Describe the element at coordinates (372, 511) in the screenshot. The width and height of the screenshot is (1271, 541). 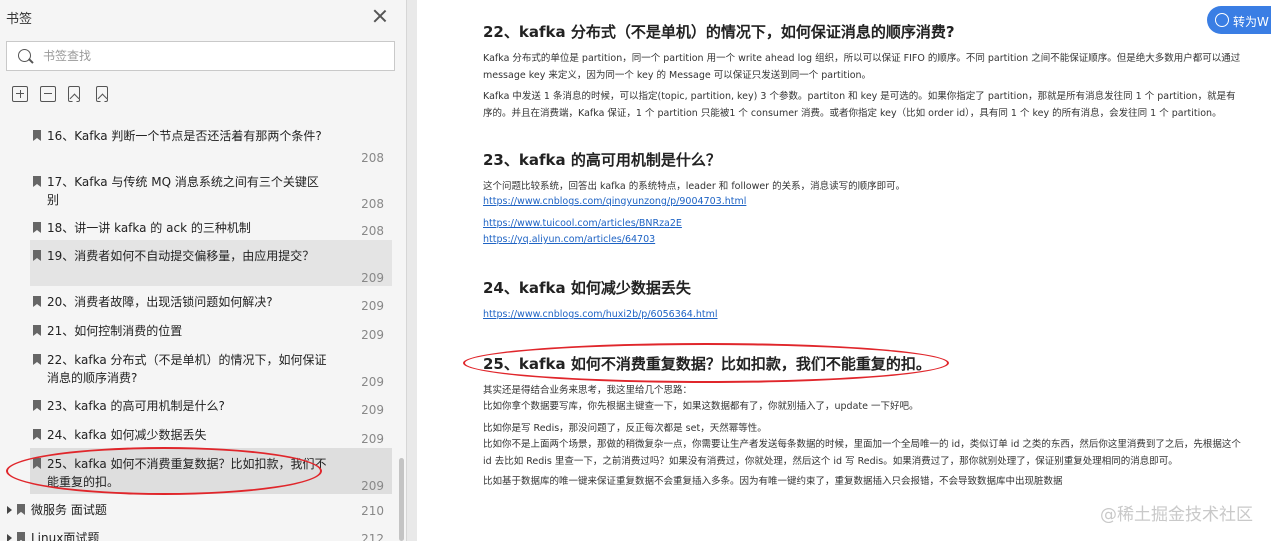
I see `bookmark-group-page: 210` at that location.